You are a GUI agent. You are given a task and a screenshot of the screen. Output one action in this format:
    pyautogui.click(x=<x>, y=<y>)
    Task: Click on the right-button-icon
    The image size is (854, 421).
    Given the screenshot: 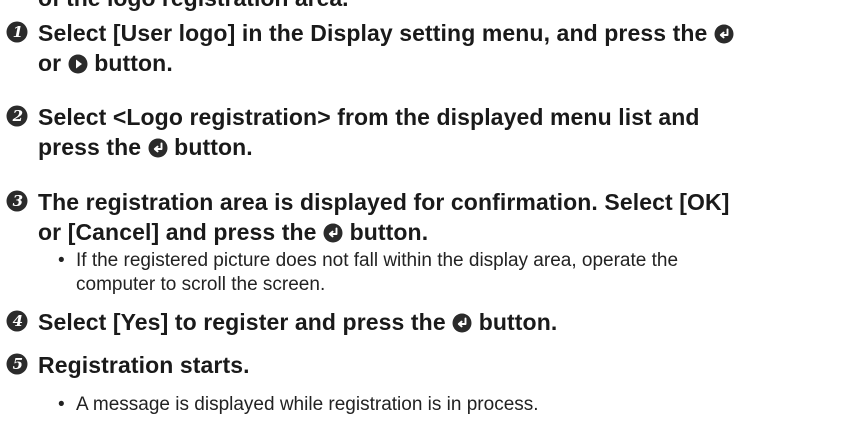 What is the action you would take?
    pyautogui.click(x=78, y=64)
    